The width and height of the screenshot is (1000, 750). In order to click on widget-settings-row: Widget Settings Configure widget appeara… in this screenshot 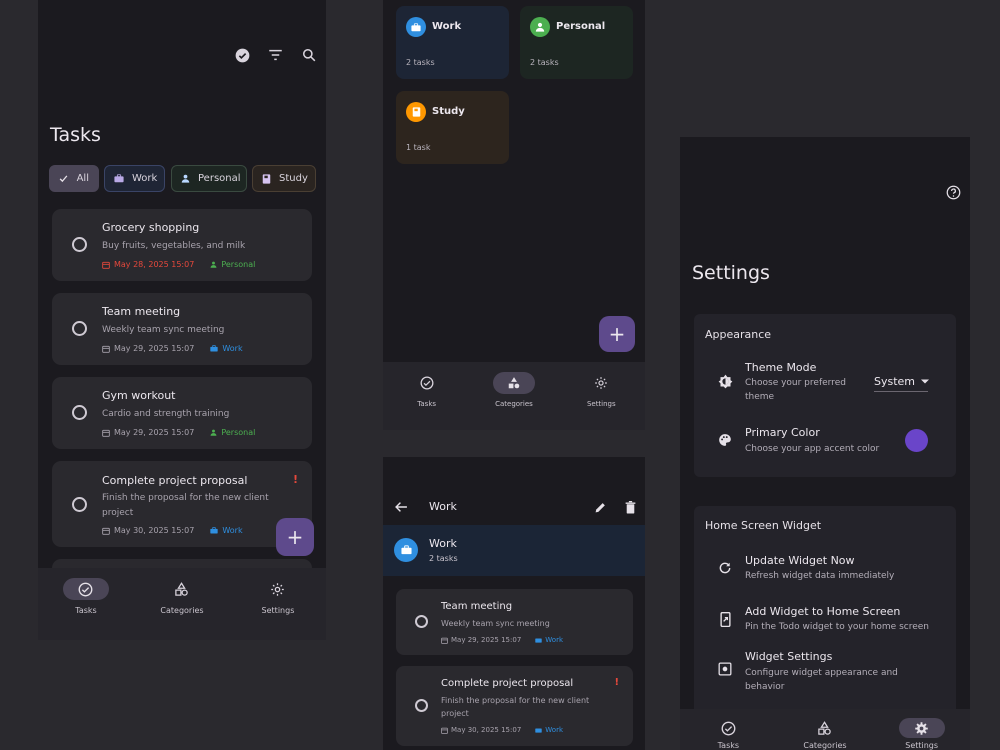, I will do `click(825, 675)`.